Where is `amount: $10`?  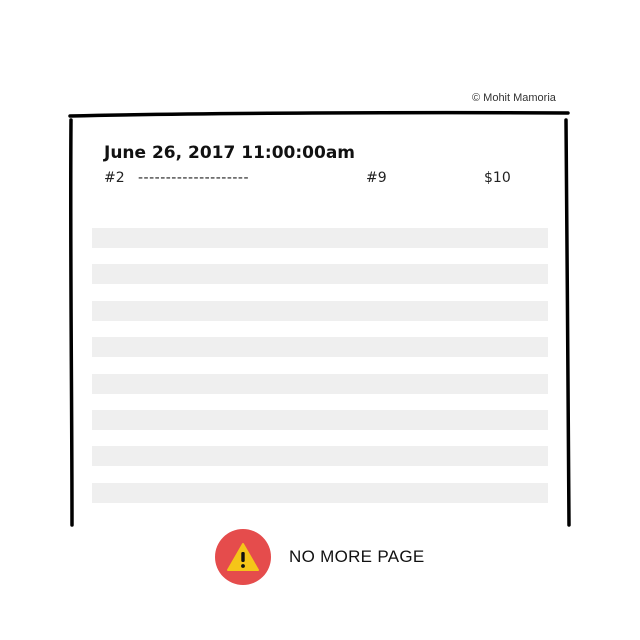
amount: $10 is located at coordinates (497, 178).